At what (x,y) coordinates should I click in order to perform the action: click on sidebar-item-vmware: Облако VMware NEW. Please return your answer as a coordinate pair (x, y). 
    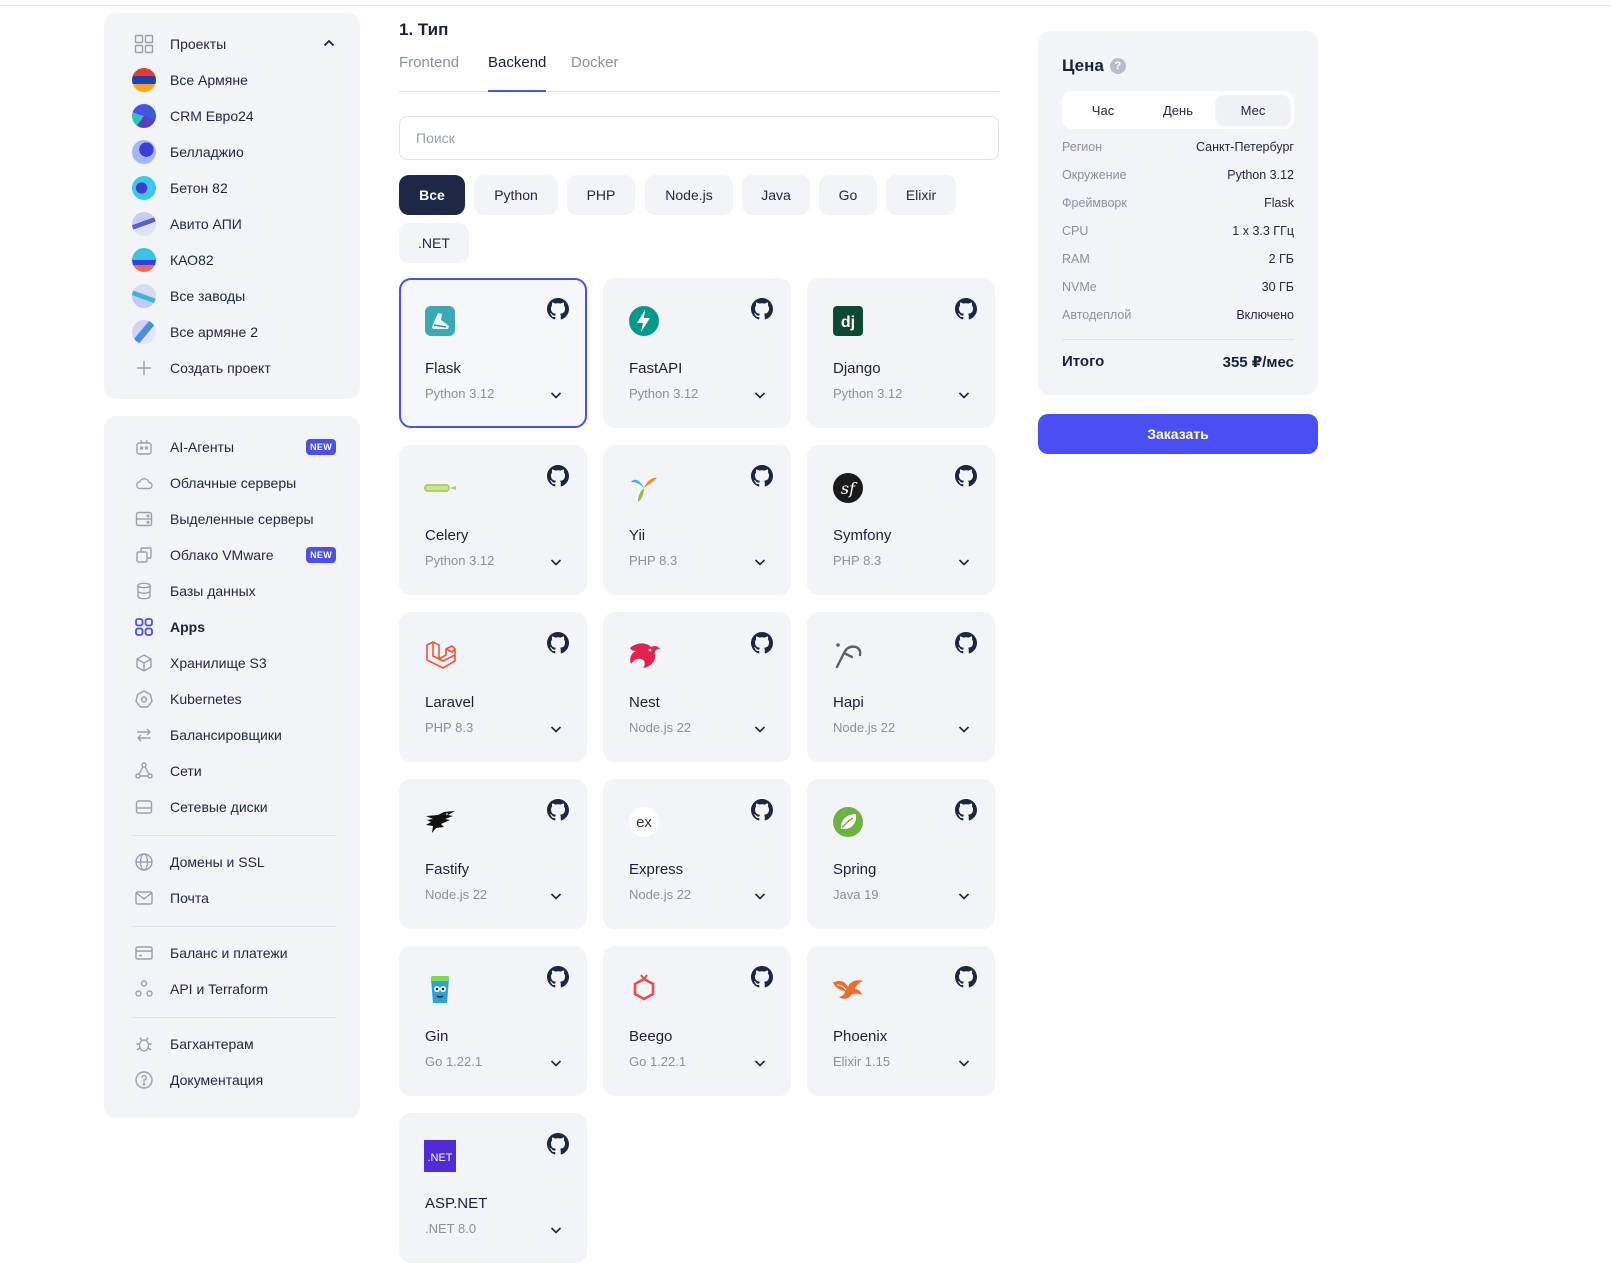
    Looking at the image, I should click on (234, 555).